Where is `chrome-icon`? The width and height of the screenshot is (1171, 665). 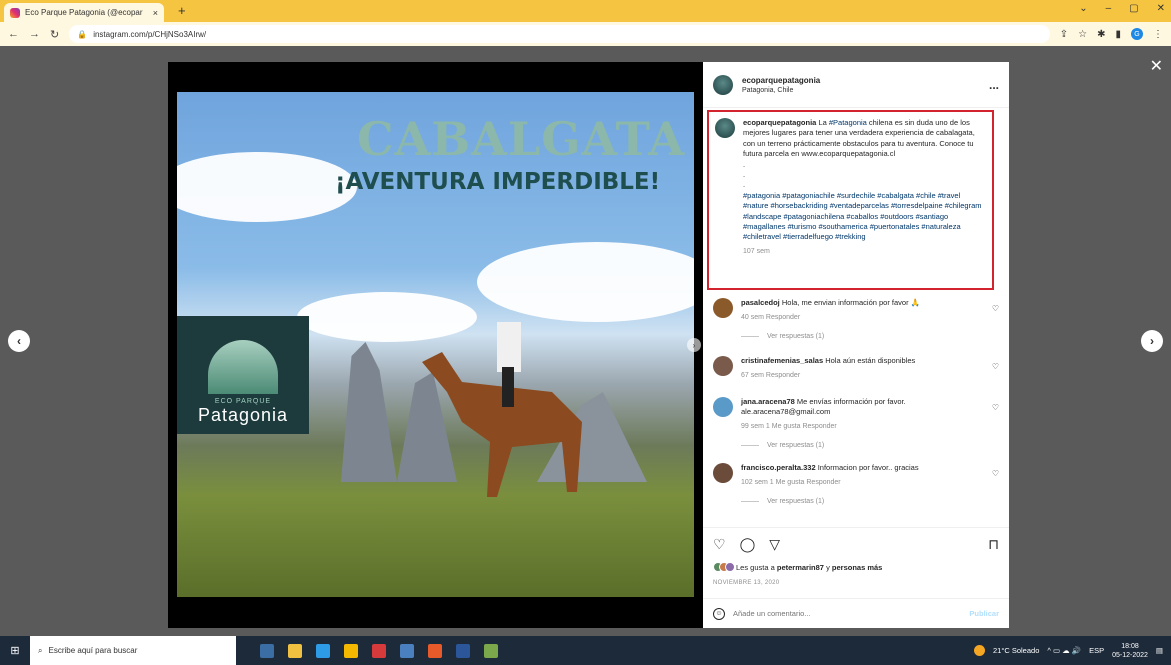 chrome-icon is located at coordinates (435, 650).